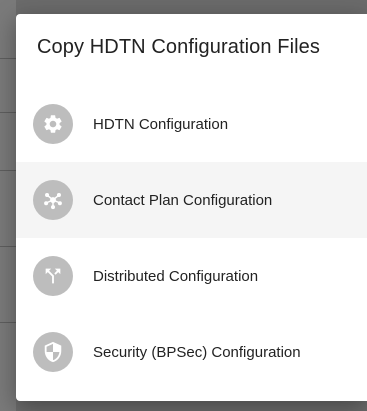 This screenshot has width=367, height=411. What do you see at coordinates (178, 47) in the screenshot?
I see `dialog-title: Copy HDTN Configuration Files` at bounding box center [178, 47].